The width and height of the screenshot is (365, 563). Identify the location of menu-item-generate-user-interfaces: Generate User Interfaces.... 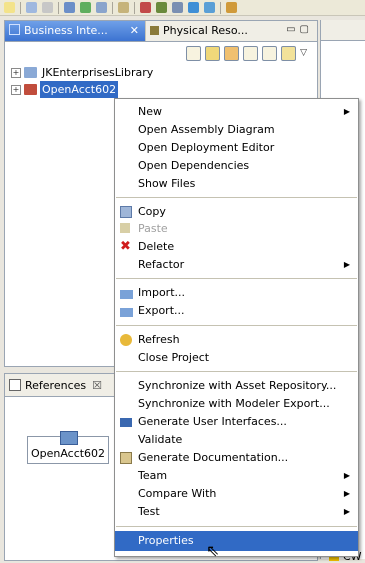
(236, 422).